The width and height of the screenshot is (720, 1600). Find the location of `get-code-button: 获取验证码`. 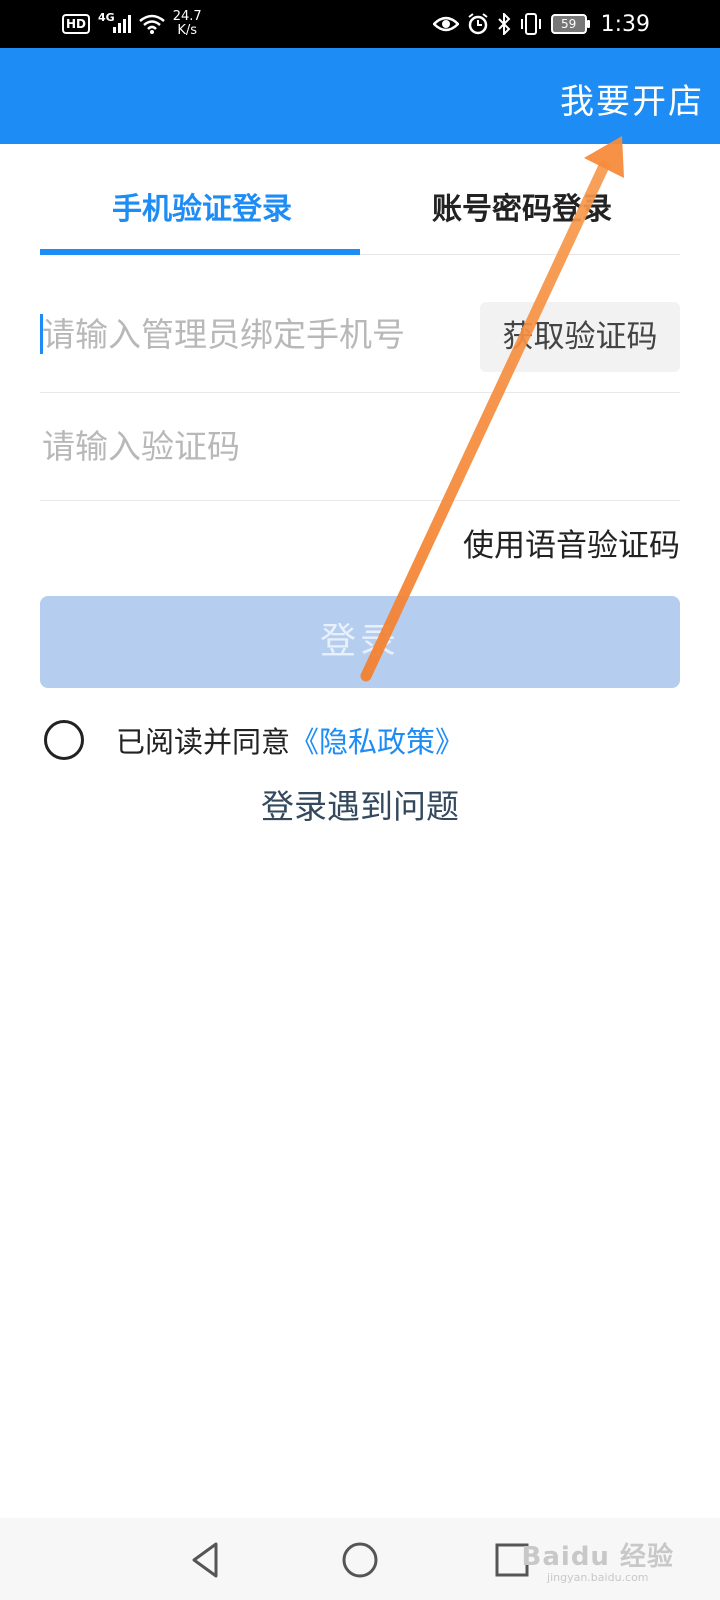

get-code-button: 获取验证码 is located at coordinates (580, 337).